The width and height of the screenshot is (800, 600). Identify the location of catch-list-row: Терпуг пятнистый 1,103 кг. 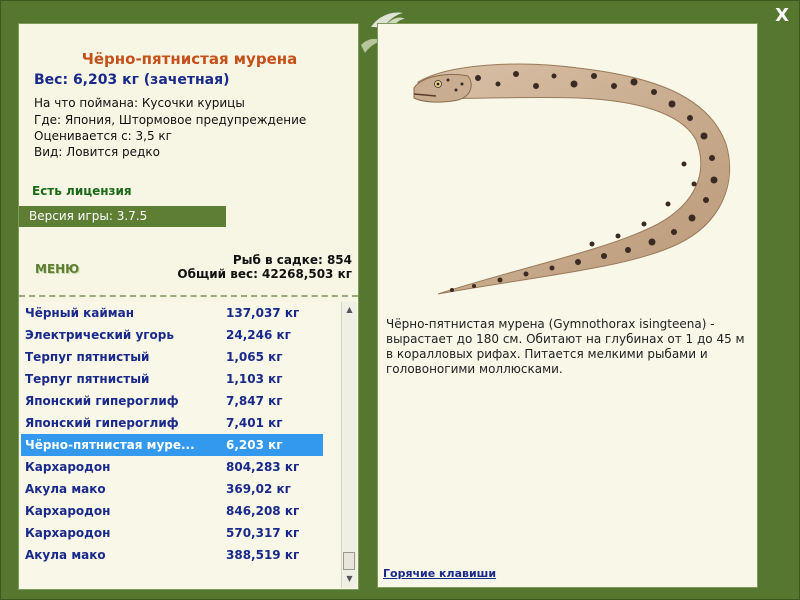
(172, 379).